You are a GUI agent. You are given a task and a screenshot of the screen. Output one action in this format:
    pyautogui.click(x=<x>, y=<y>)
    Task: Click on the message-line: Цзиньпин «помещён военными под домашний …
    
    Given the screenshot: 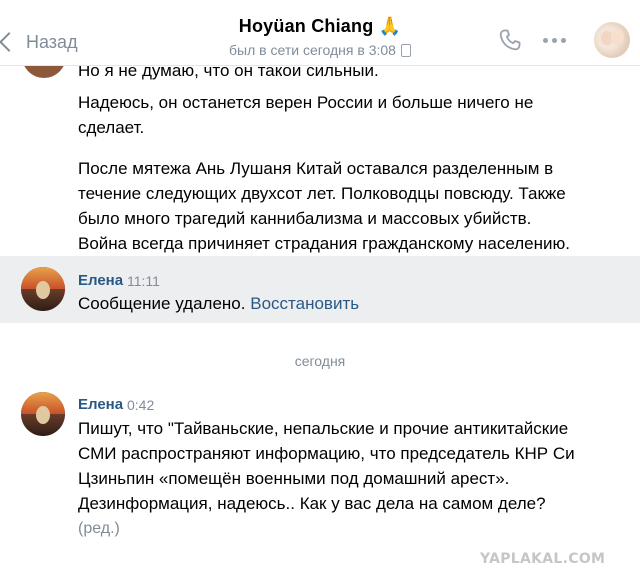 What is the action you would take?
    pyautogui.click(x=294, y=478)
    